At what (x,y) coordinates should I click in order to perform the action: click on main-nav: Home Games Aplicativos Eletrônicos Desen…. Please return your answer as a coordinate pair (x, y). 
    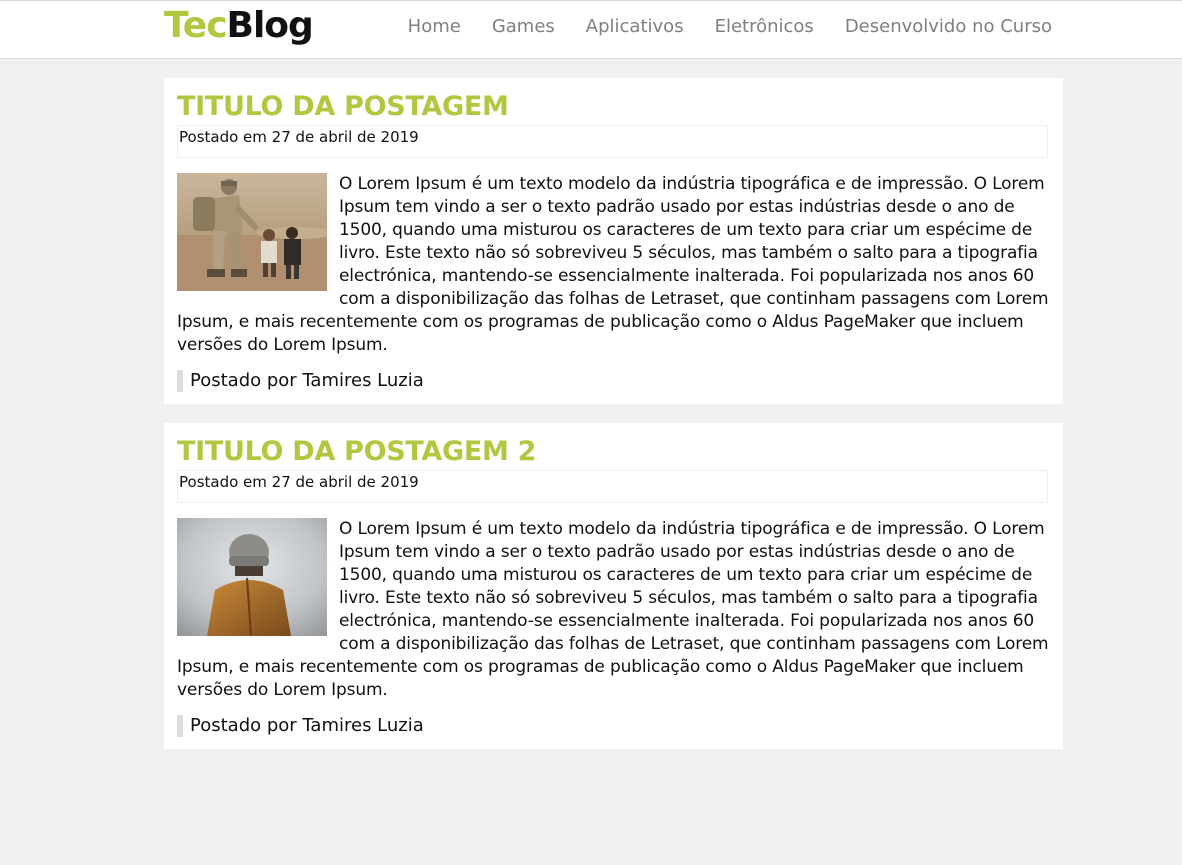
    Looking at the image, I should click on (714, 27).